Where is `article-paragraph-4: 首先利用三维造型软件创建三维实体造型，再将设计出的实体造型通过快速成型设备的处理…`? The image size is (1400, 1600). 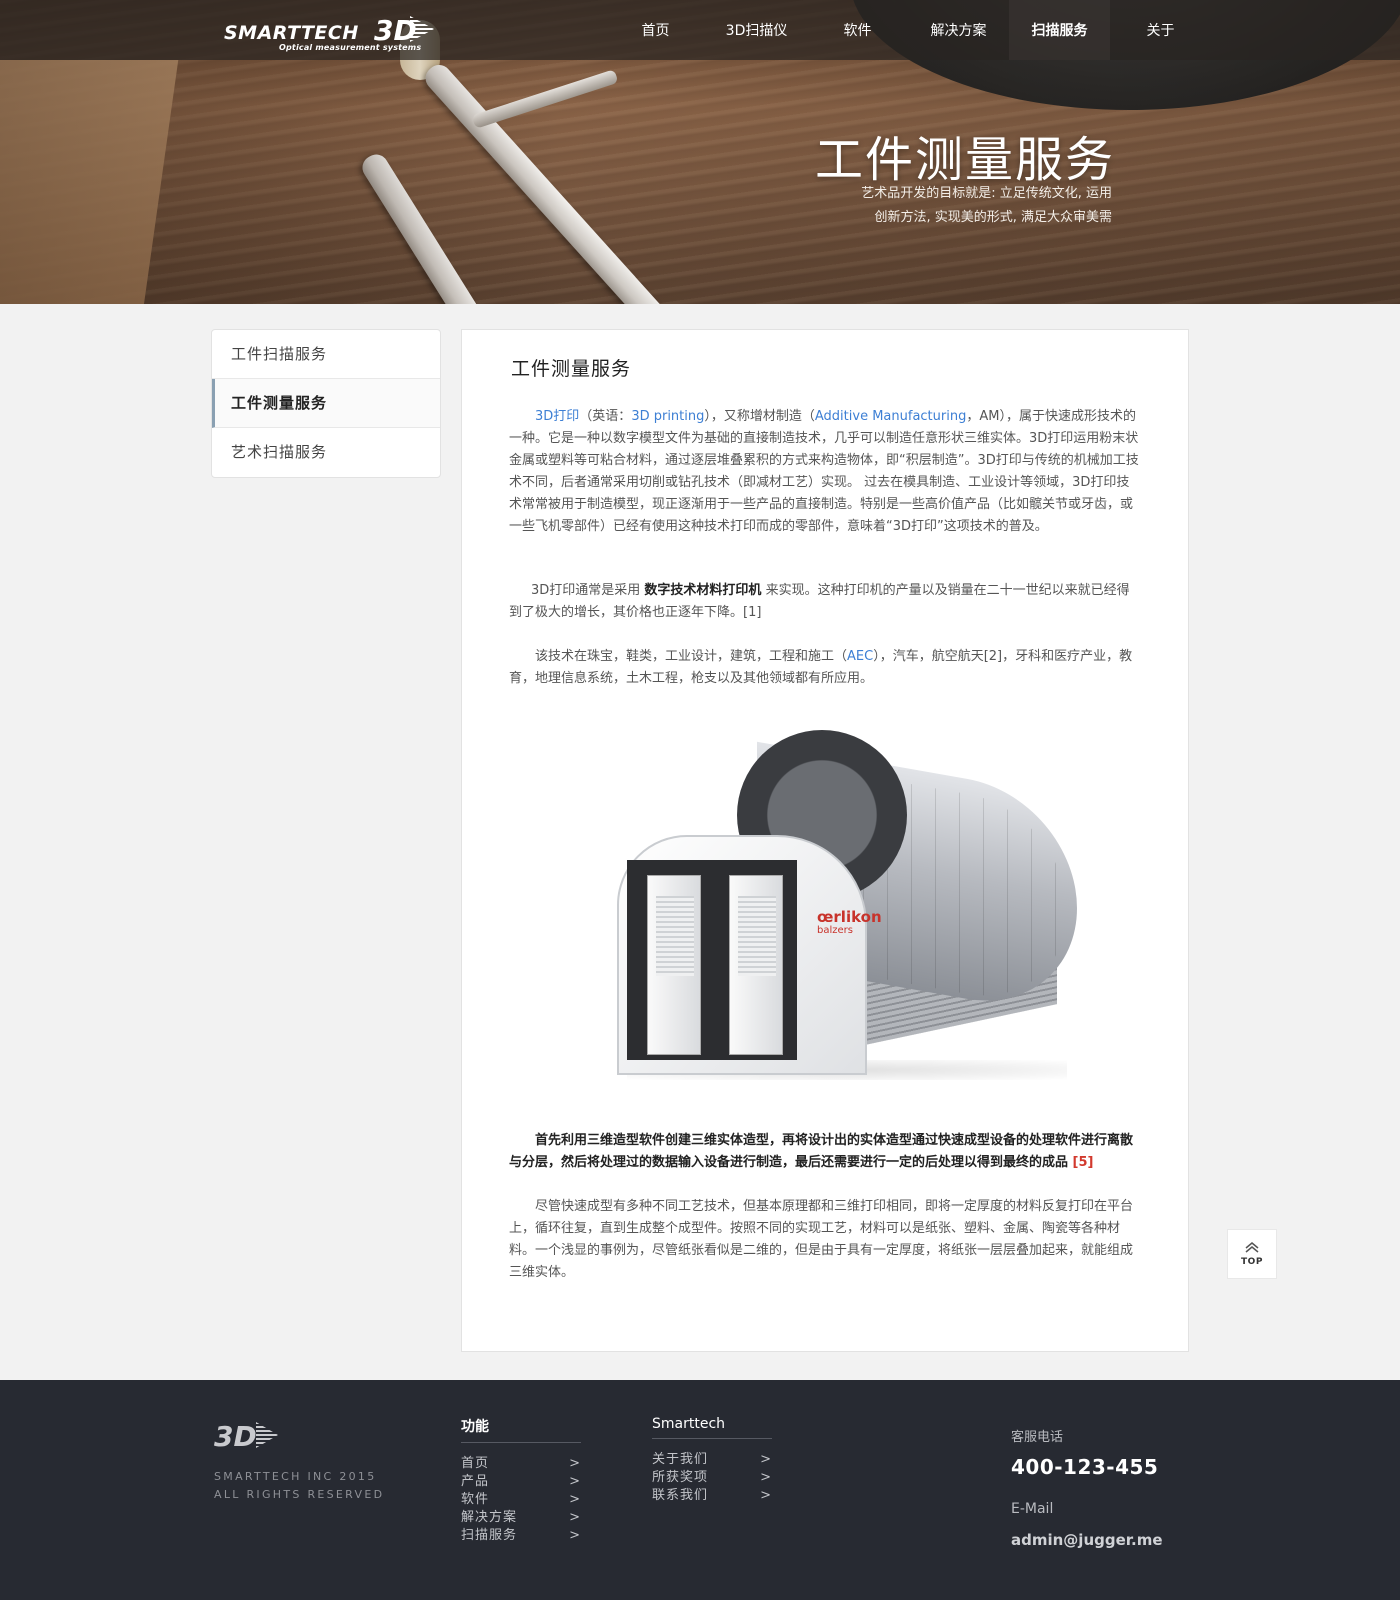 article-paragraph-4: 首先利用三维造型软件创建三维实体造型，再将设计出的实体造型通过快速成型设备的处理… is located at coordinates (821, 1151).